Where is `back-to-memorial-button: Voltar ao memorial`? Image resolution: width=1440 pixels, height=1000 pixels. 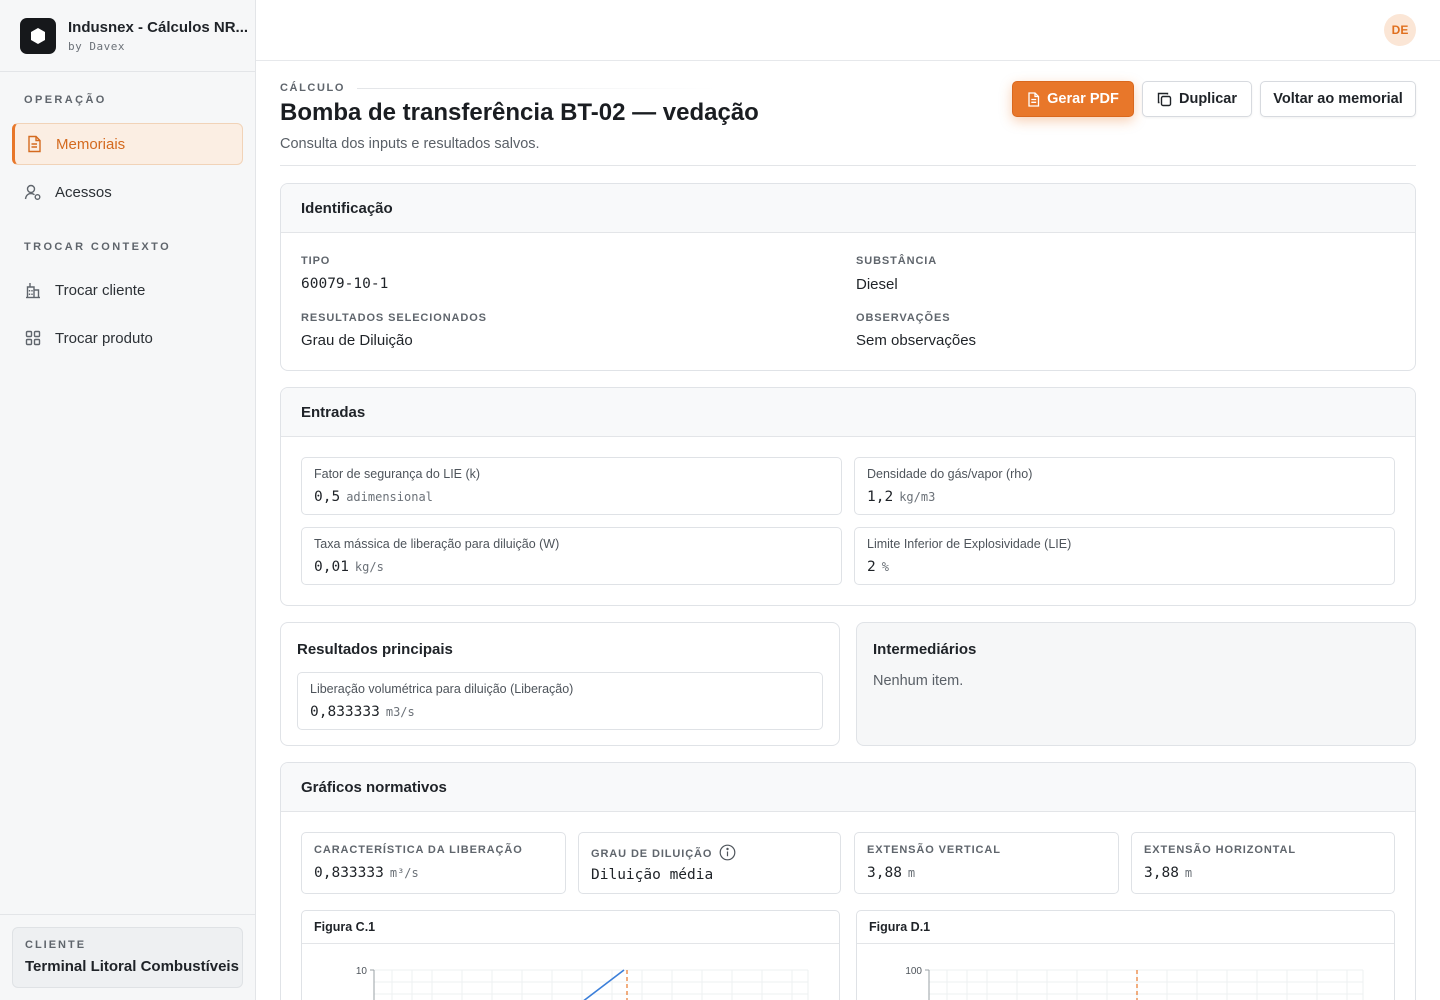 back-to-memorial-button: Voltar ao memorial is located at coordinates (1338, 99).